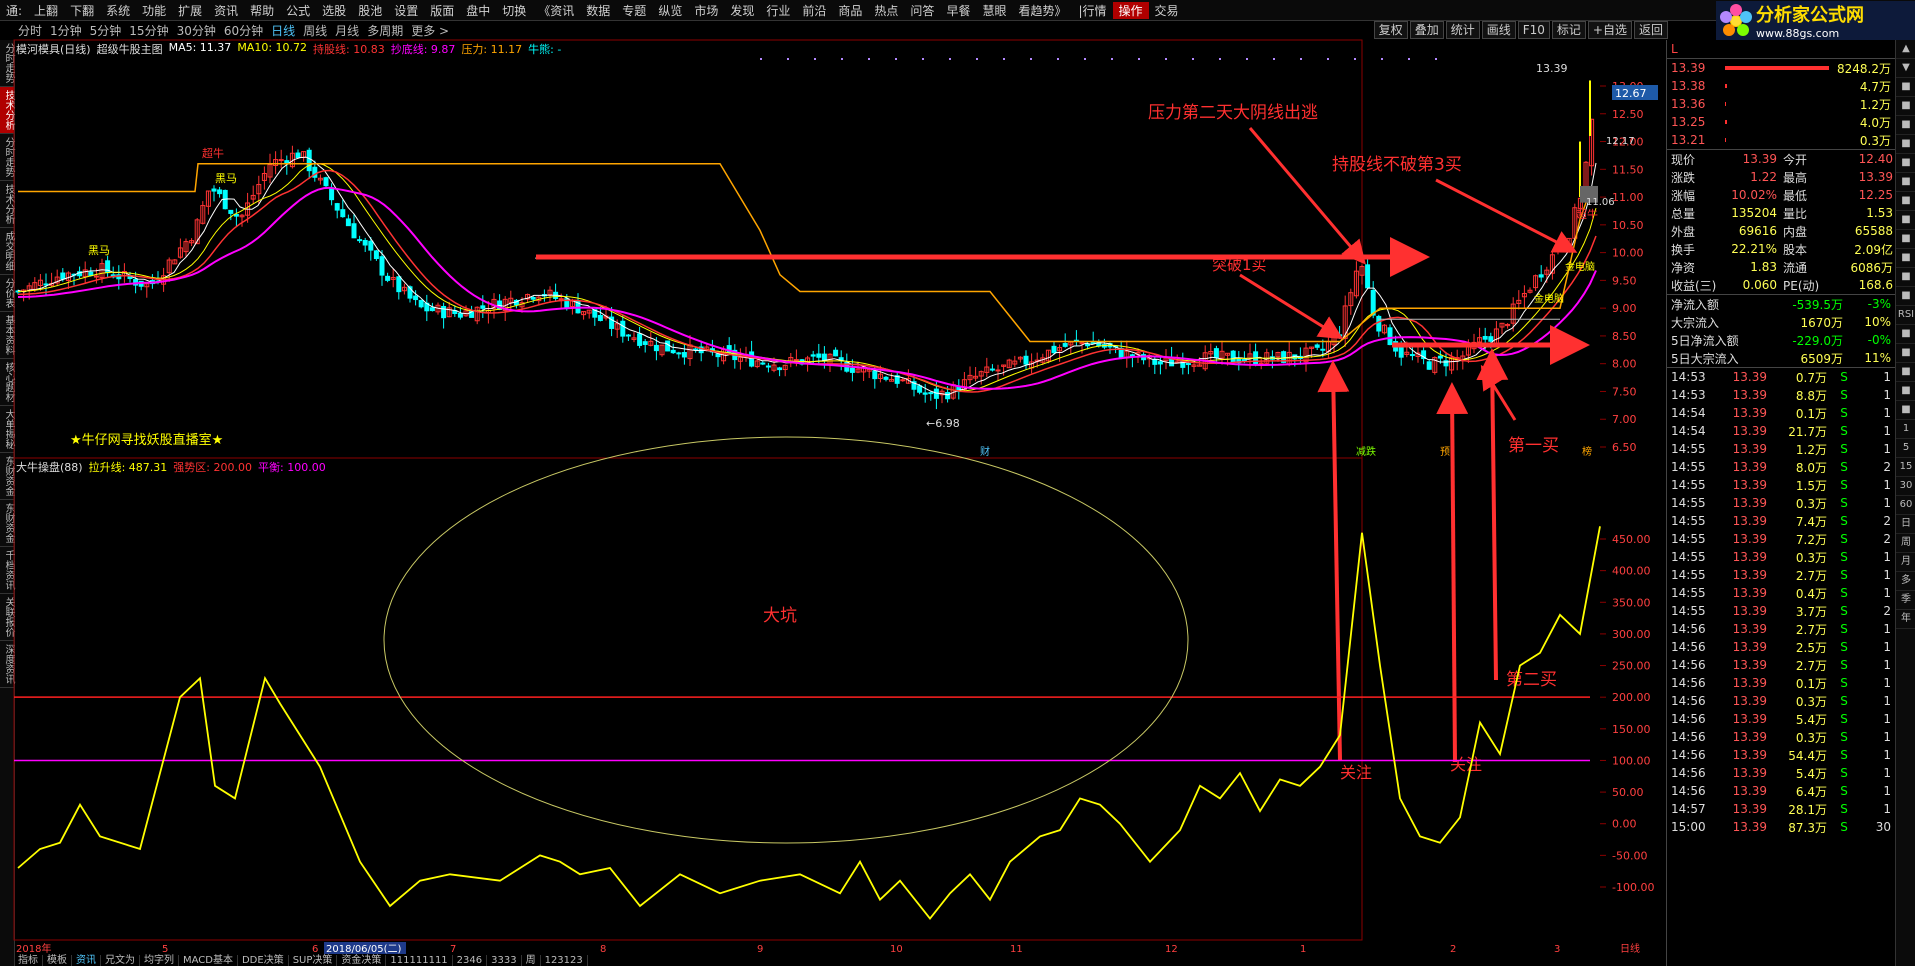 The image size is (1915, 966). I want to click on tool-strip-button: ▼, so click(1905, 68).